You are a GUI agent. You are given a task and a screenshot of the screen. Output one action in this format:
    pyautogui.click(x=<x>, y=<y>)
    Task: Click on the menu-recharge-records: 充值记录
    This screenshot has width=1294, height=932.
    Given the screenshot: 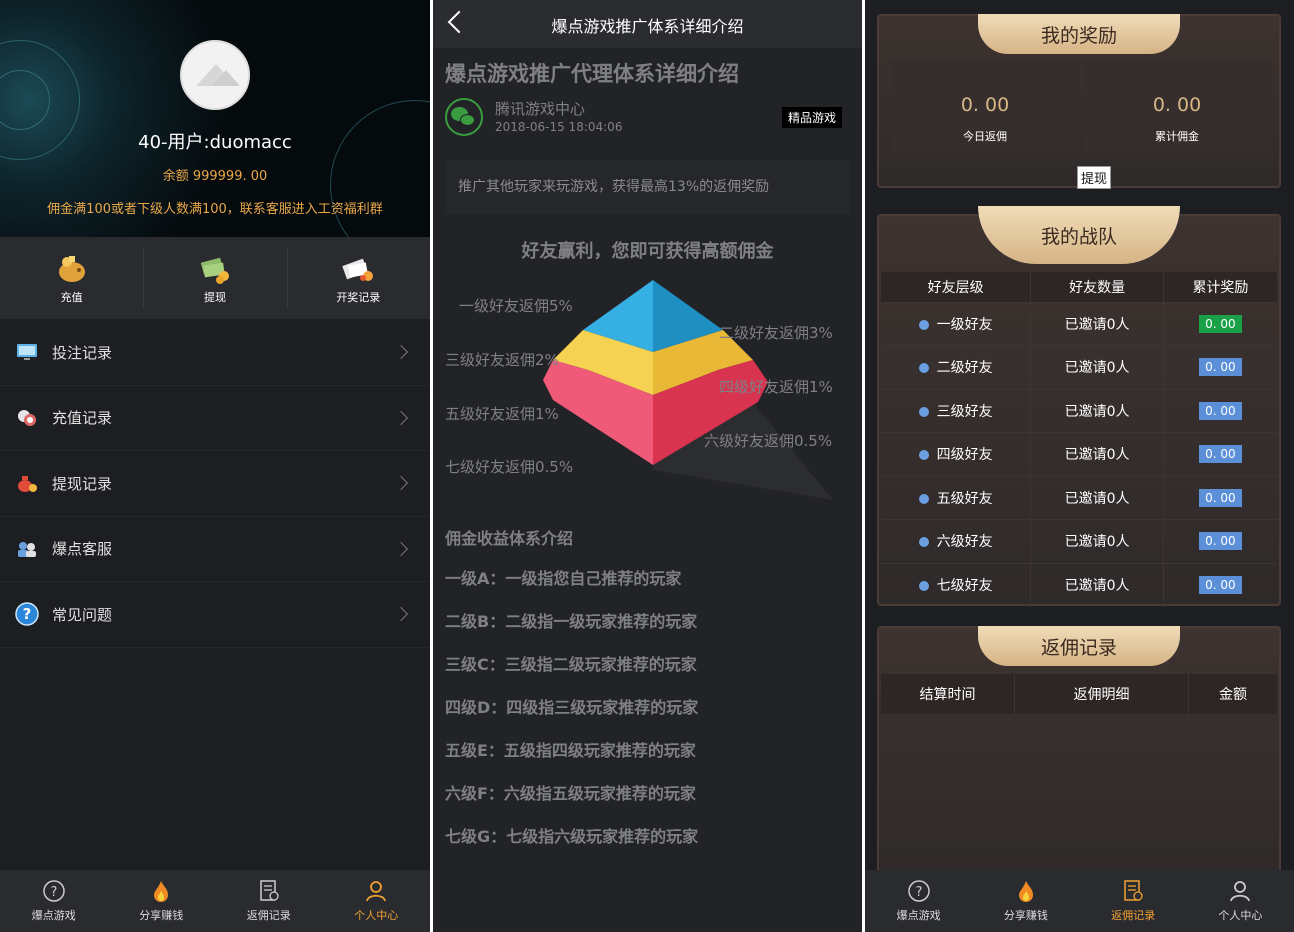 What is the action you would take?
    pyautogui.click(x=215, y=418)
    